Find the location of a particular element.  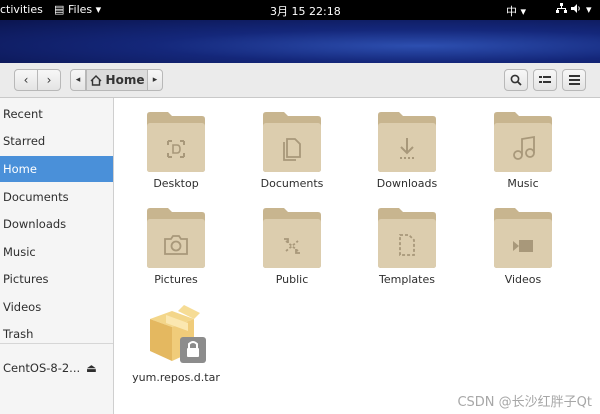

document-folder-icon is located at coordinates (292, 142).